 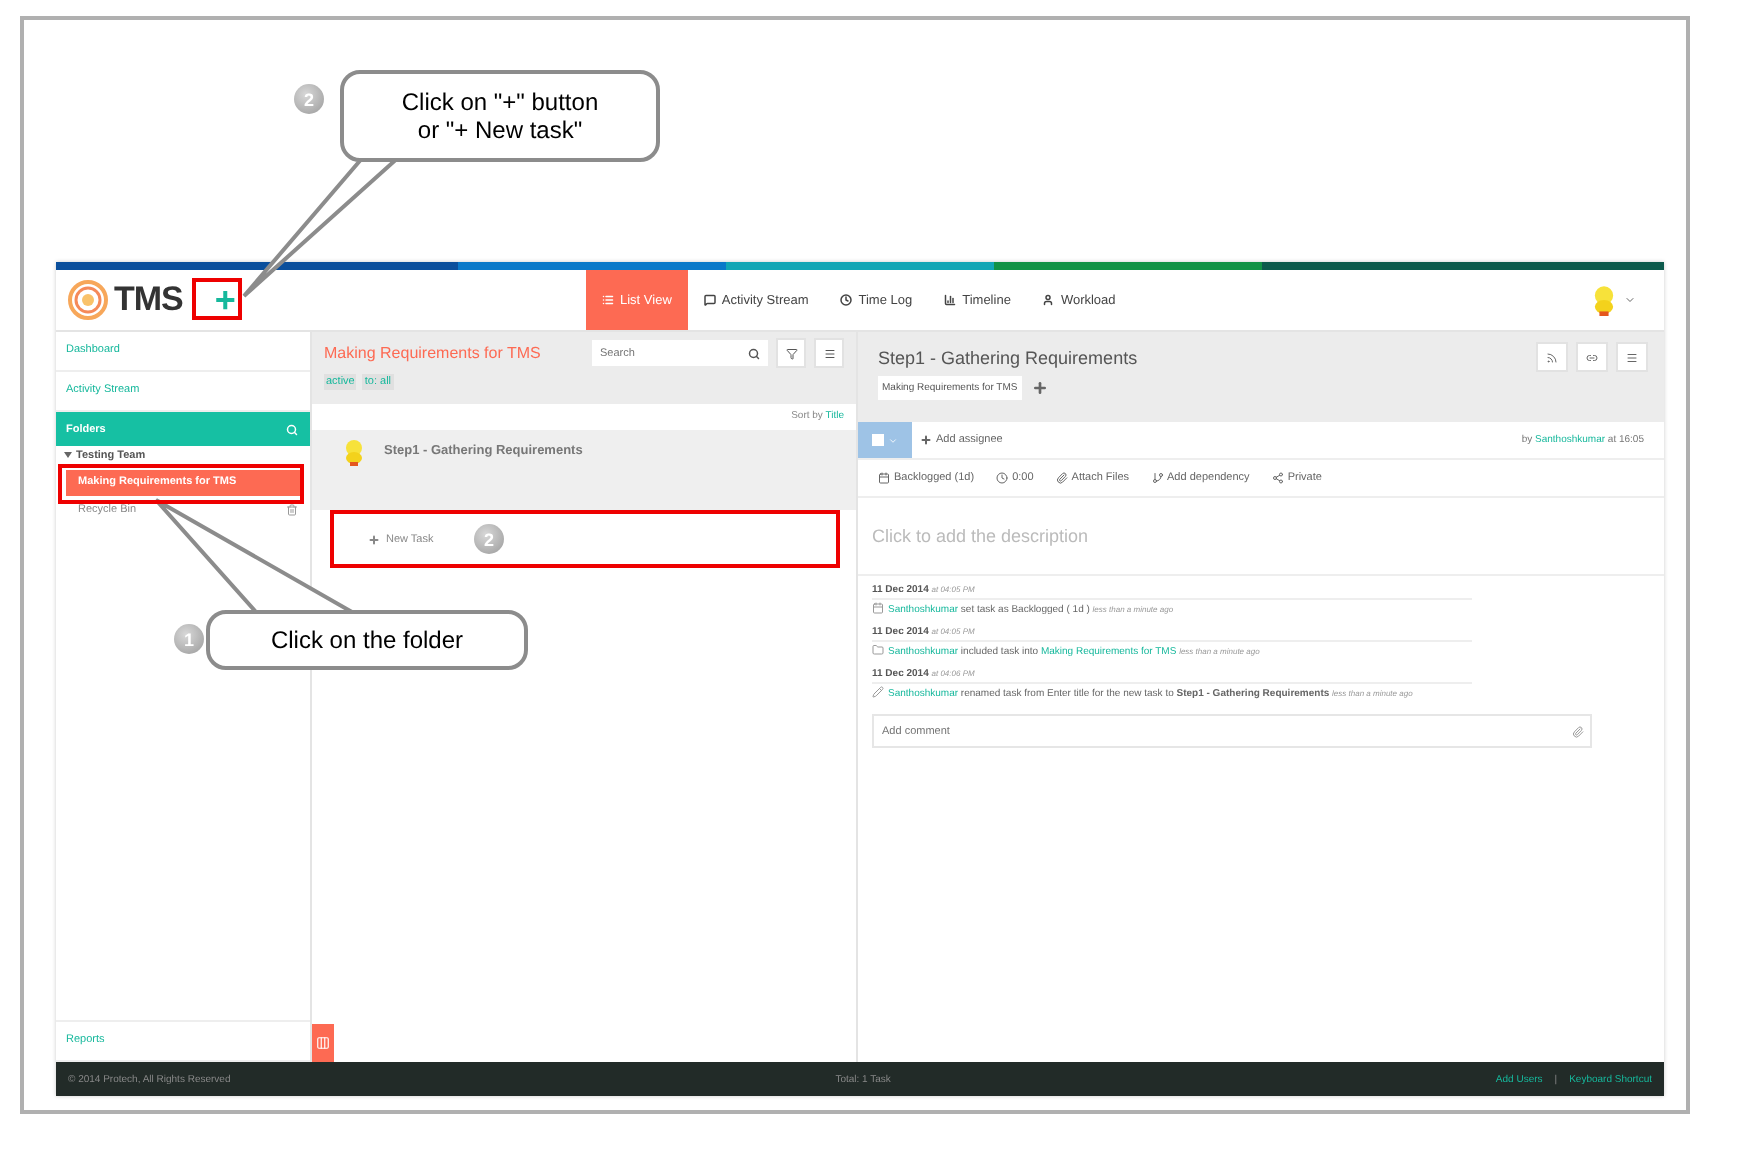 I want to click on chat-icon, so click(x=709, y=300).